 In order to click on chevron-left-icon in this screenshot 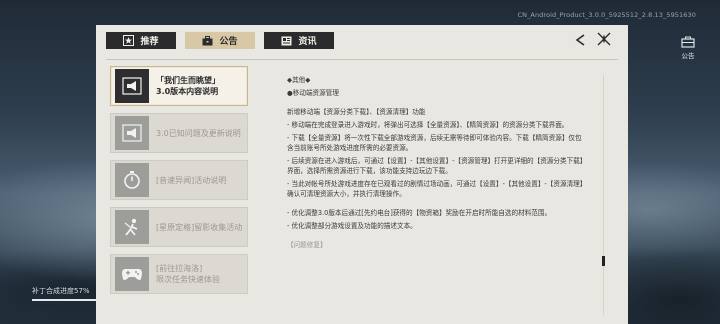, I will do `click(580, 39)`.